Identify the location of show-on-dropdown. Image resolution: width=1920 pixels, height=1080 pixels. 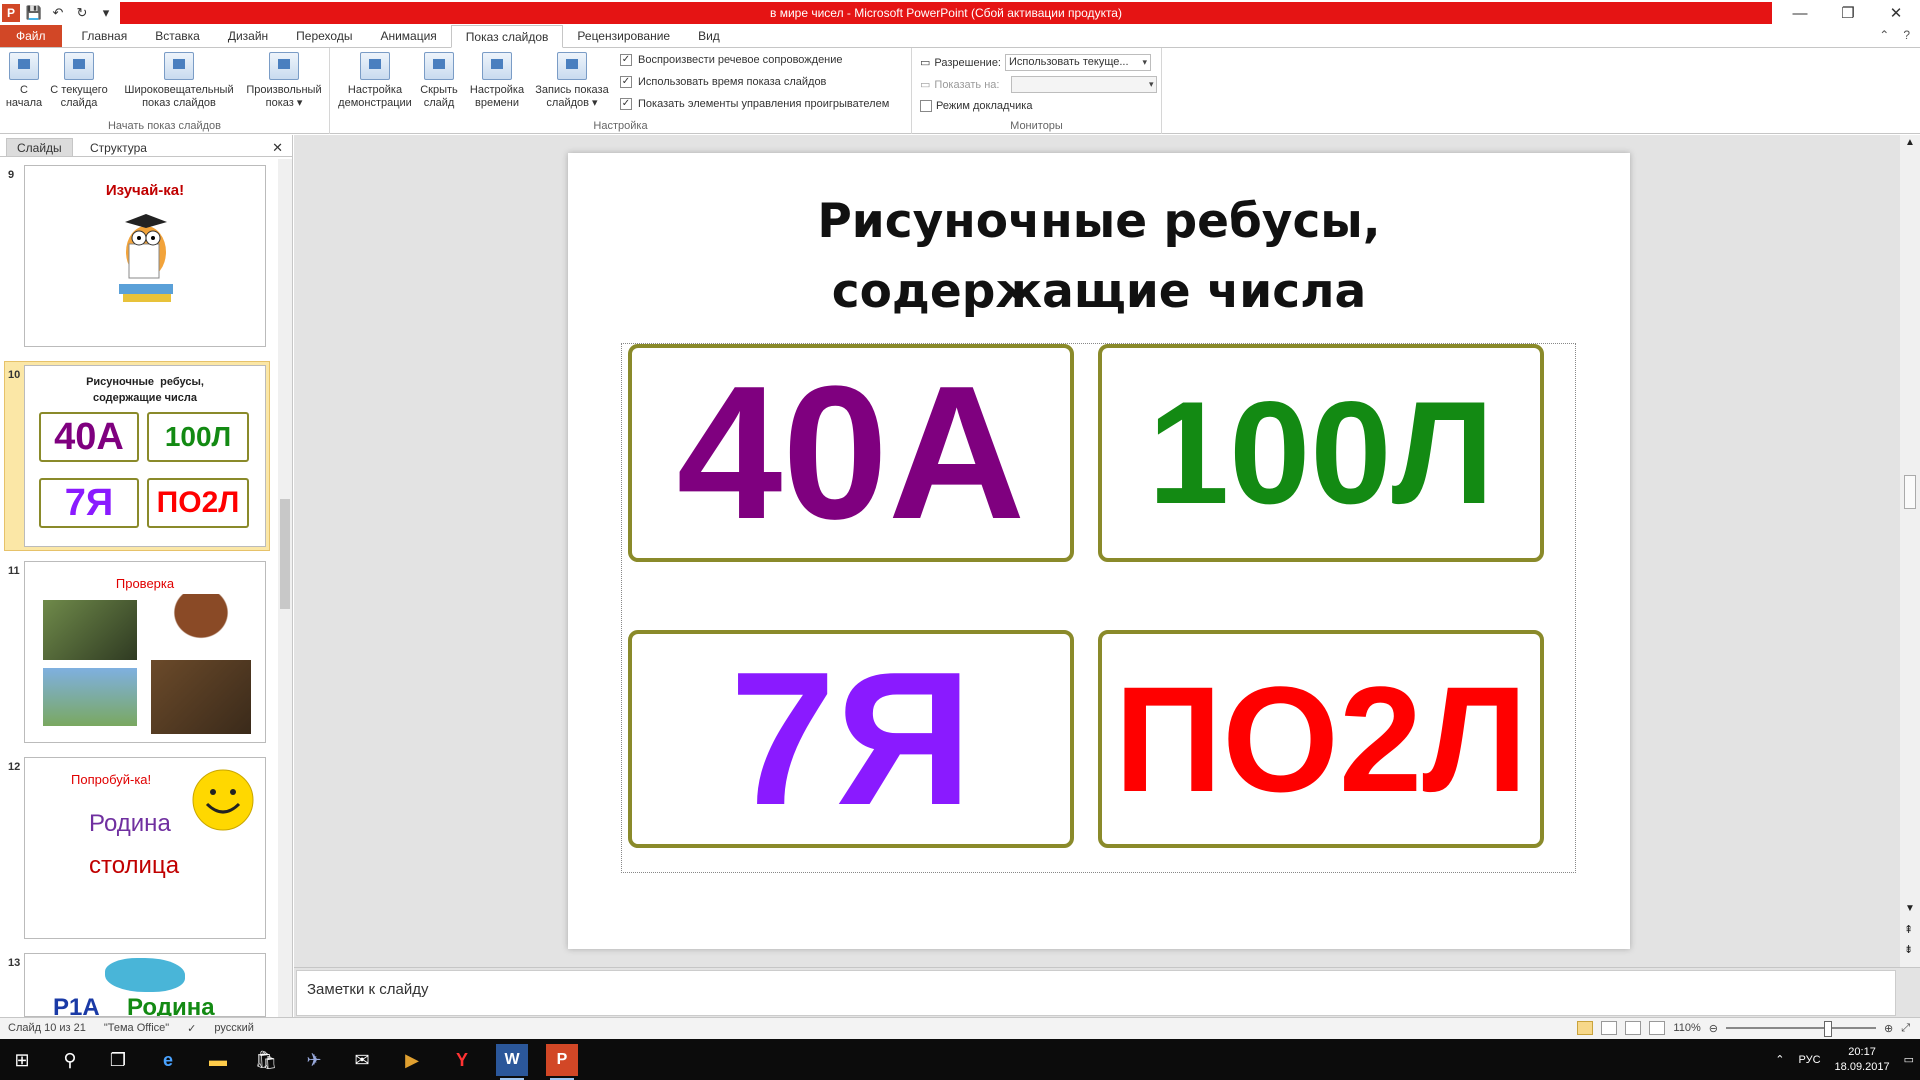
(1084, 84).